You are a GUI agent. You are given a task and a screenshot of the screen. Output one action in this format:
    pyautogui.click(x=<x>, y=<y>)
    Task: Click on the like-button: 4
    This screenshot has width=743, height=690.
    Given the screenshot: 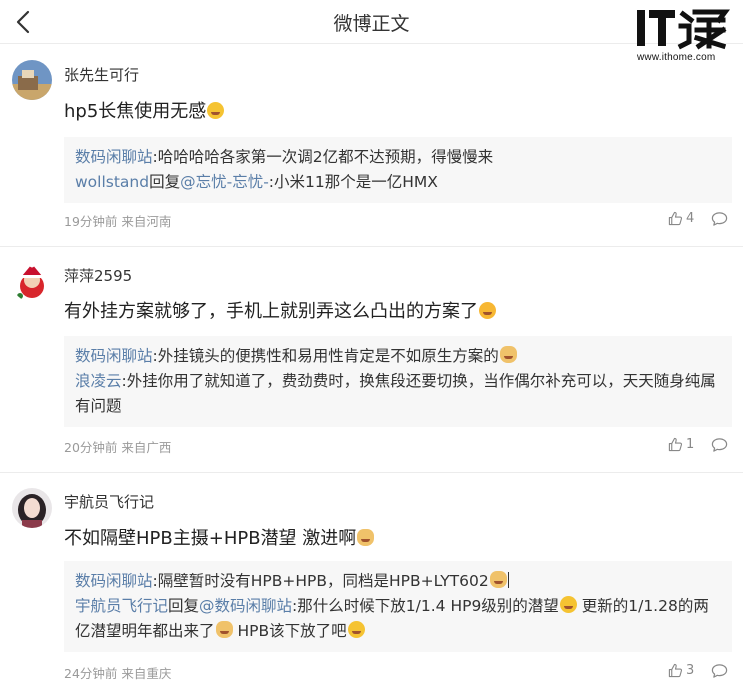 What is the action you would take?
    pyautogui.click(x=685, y=220)
    